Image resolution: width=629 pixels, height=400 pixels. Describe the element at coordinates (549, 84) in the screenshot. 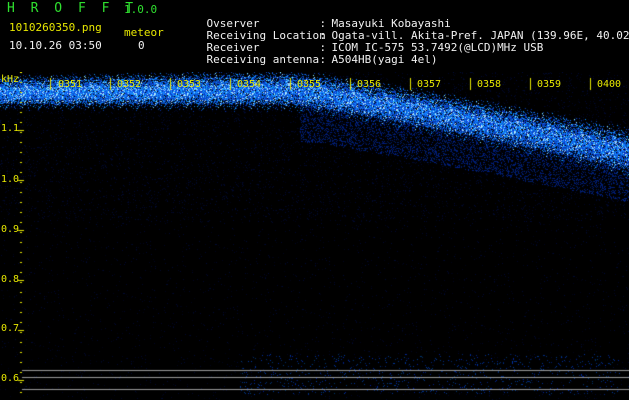

I see `time-tick-label: 0359` at that location.